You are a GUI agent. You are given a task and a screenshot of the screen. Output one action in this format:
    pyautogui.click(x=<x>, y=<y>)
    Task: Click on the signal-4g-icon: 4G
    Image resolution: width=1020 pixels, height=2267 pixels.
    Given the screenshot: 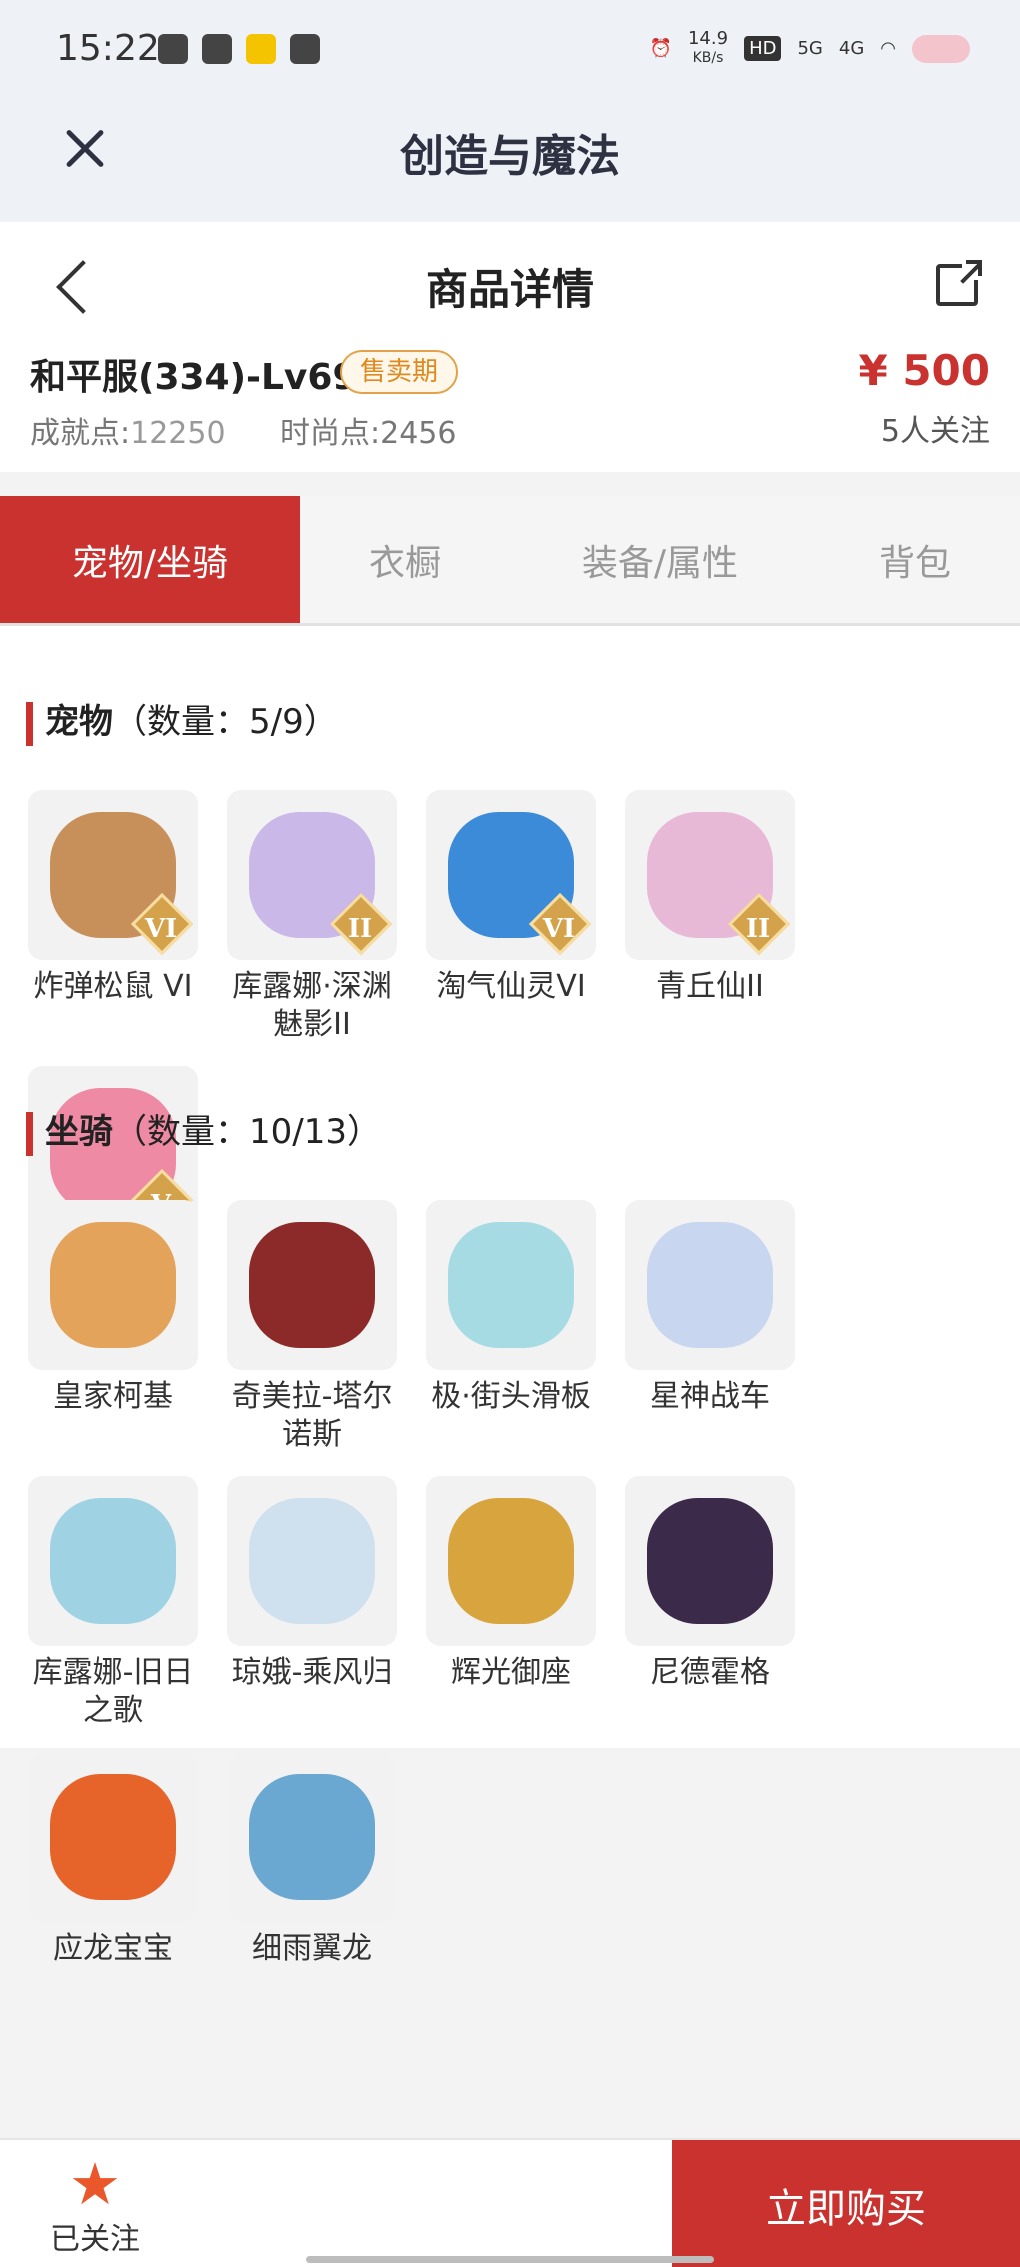 What is the action you would take?
    pyautogui.click(x=851, y=48)
    